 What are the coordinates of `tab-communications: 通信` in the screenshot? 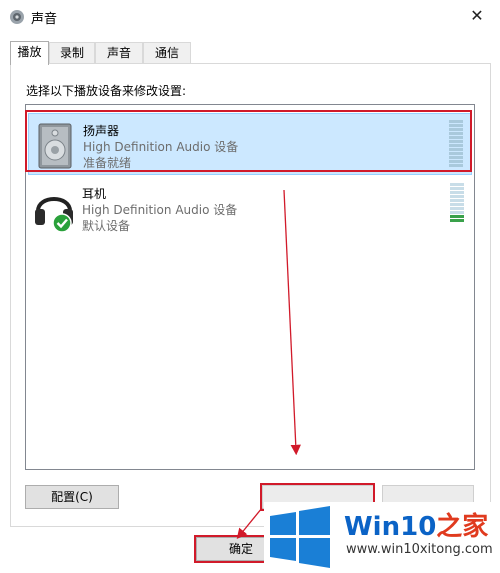 It's located at (167, 53).